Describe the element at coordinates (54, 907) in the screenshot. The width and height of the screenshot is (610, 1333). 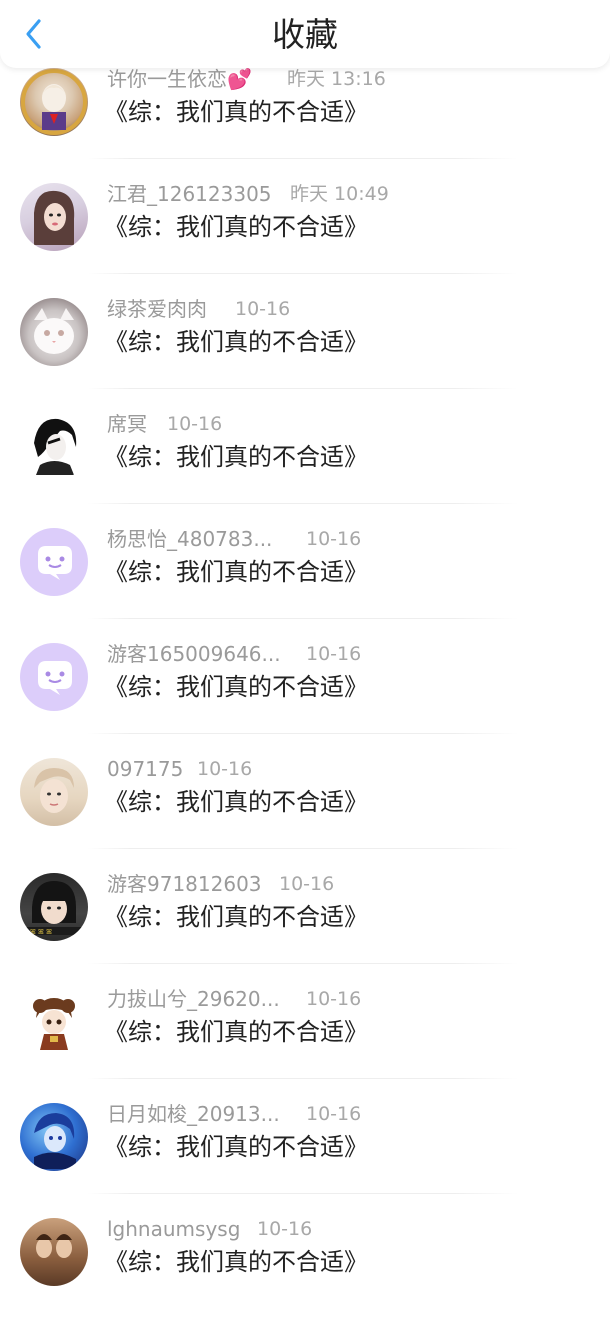
I see `user-avatar: ꕤ ꕤ ꕤ` at that location.